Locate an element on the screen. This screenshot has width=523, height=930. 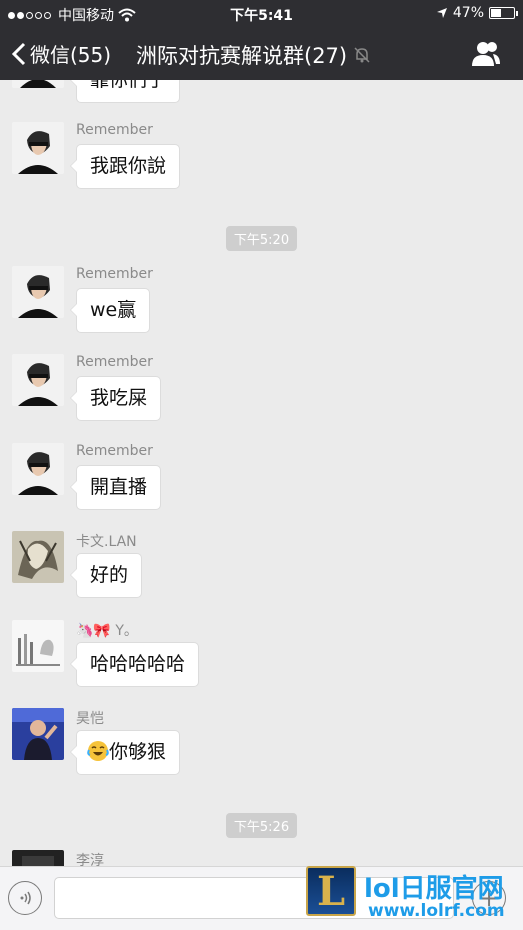
chat-title: 洲际对抗赛解说群(27) is located at coordinates (253, 55).